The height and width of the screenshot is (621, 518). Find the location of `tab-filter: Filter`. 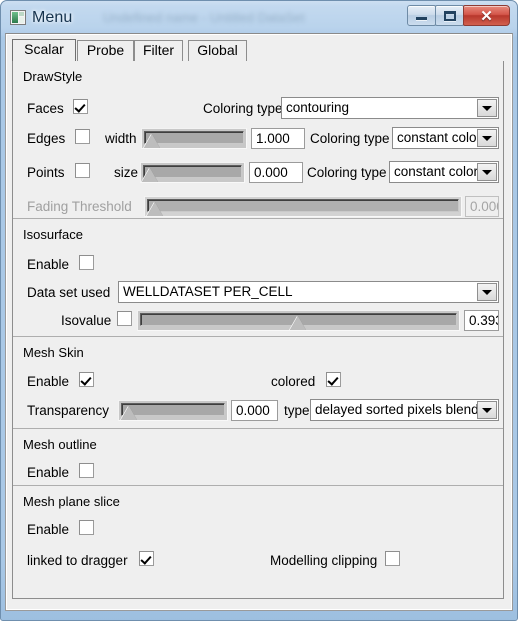

tab-filter: Filter is located at coordinates (158, 50).